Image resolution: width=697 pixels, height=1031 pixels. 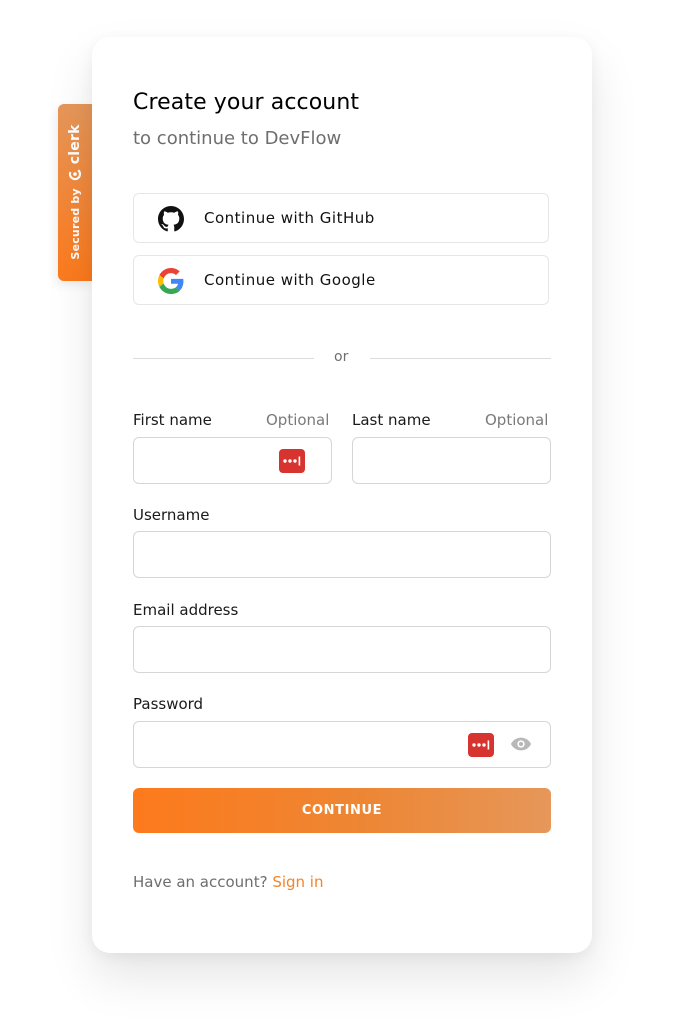 What do you see at coordinates (168, 704) in the screenshot?
I see `password-label: Password` at bounding box center [168, 704].